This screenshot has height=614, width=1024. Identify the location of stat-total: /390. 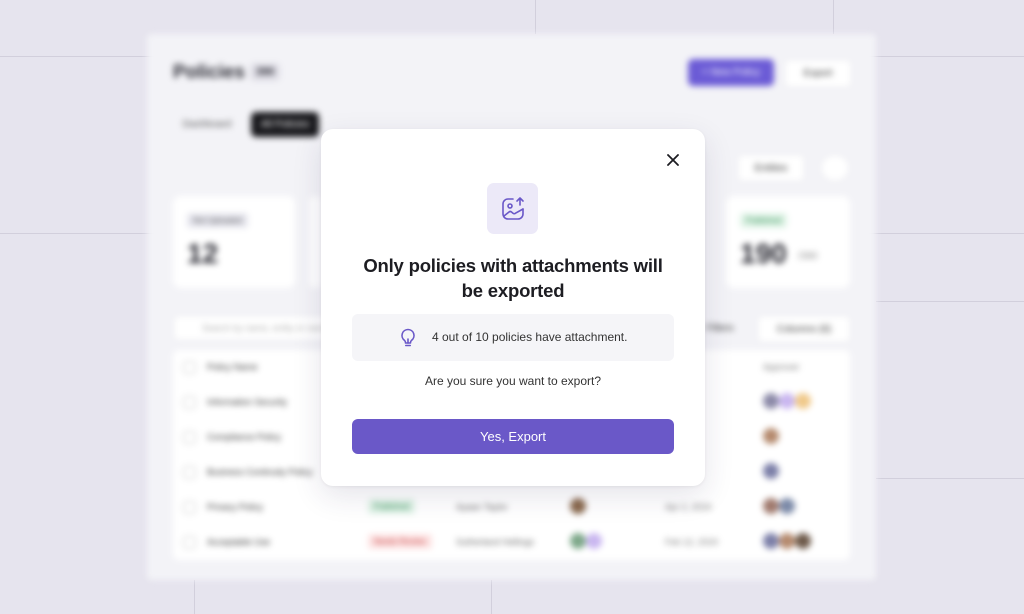
(808, 256).